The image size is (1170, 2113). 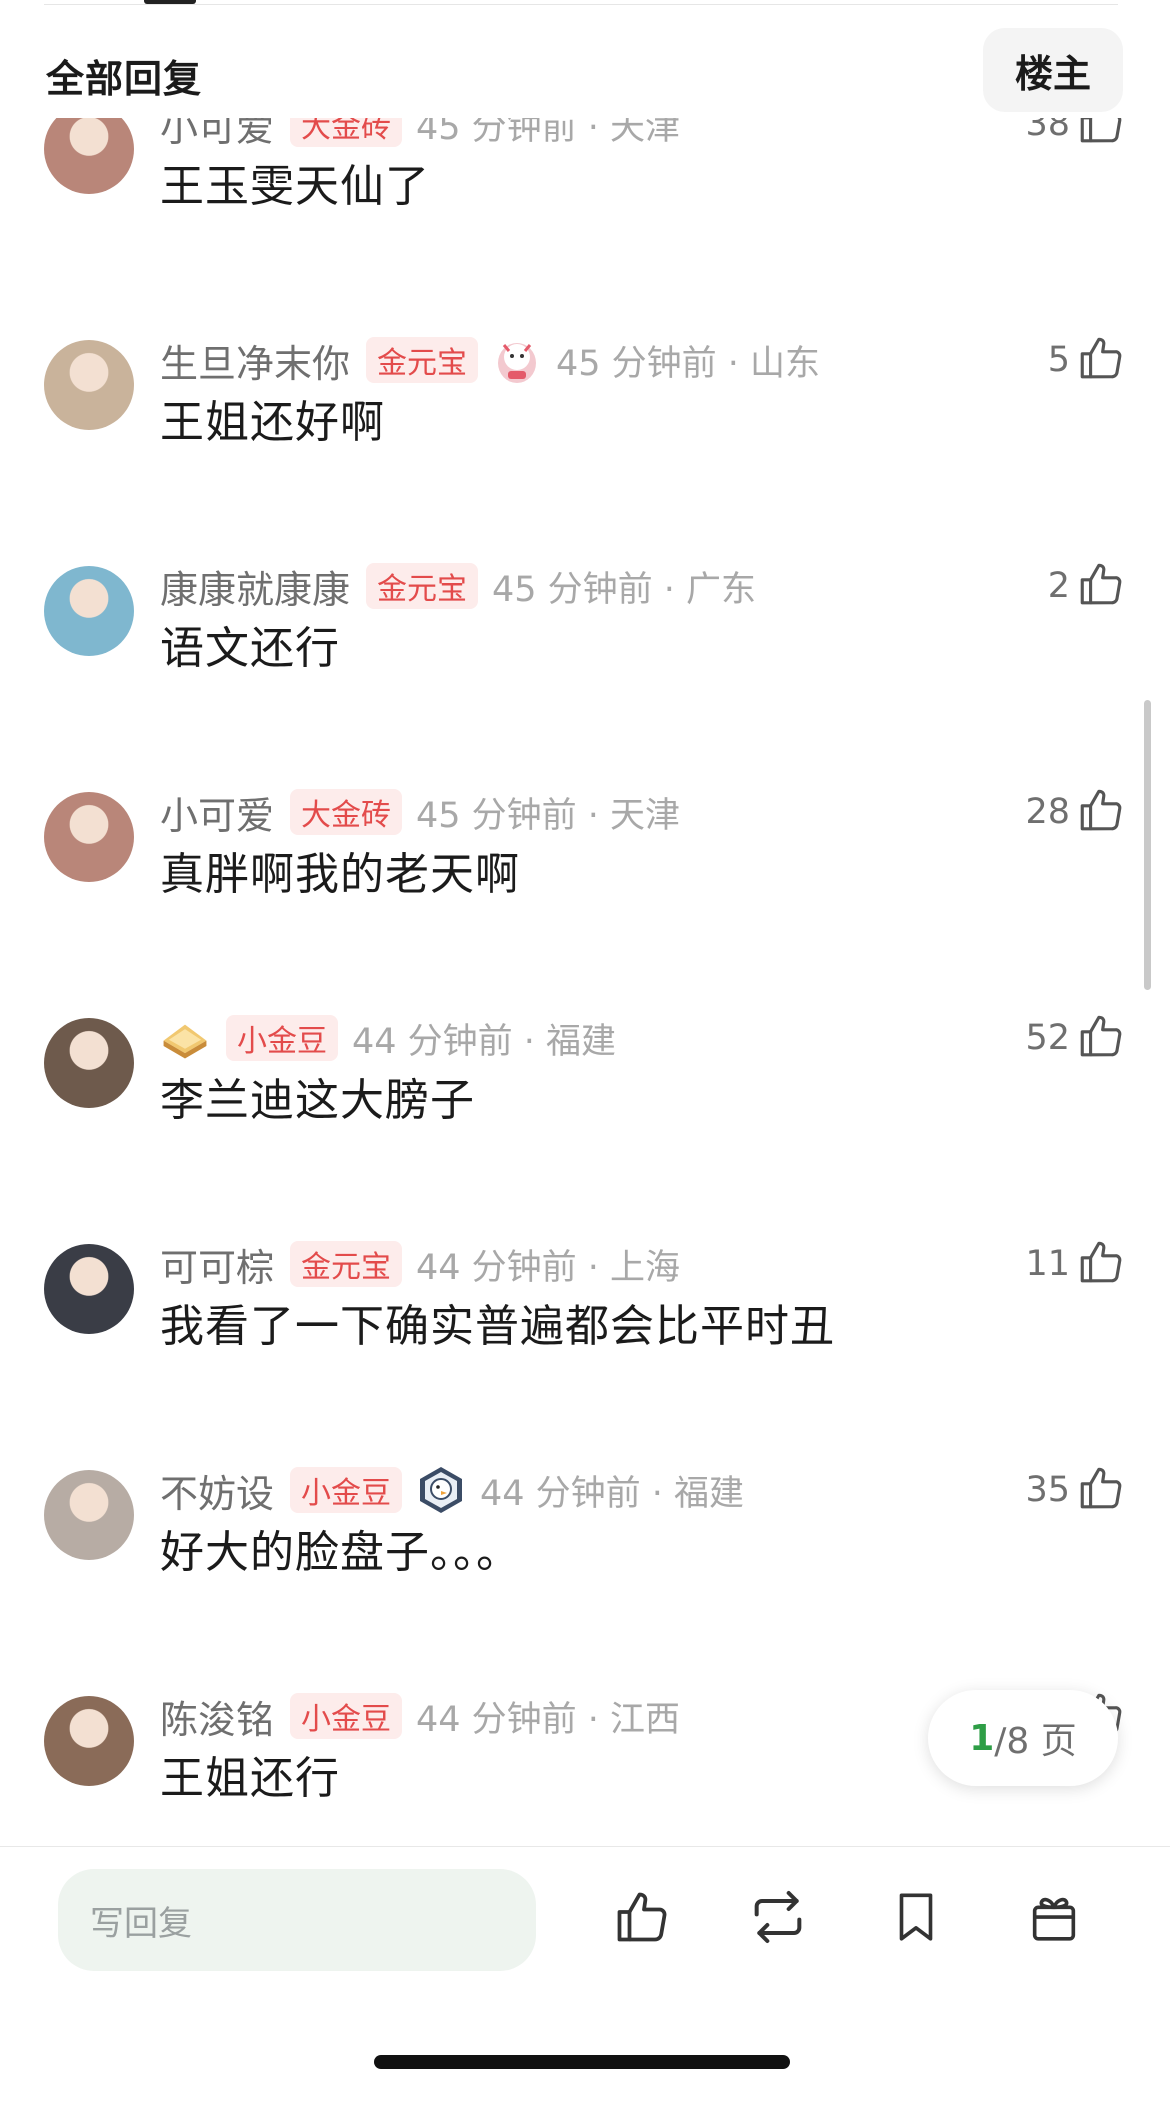 What do you see at coordinates (585, 1979) in the screenshot?
I see `bottom-action-bar: 写回复` at bounding box center [585, 1979].